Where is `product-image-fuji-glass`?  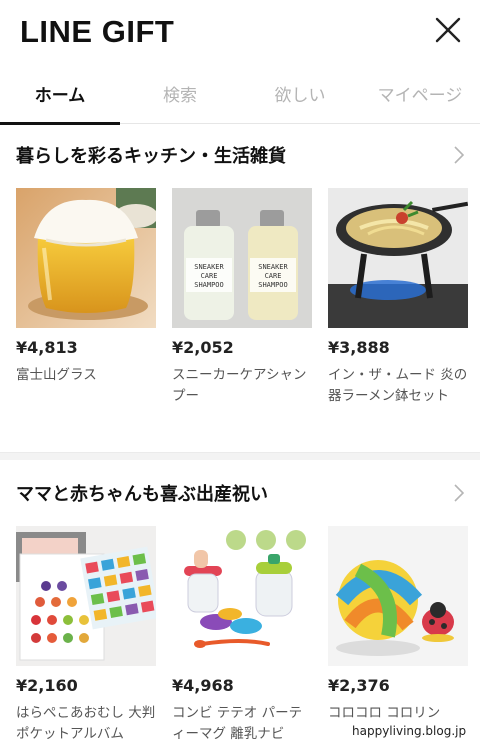 product-image-fuji-glass is located at coordinates (86, 258).